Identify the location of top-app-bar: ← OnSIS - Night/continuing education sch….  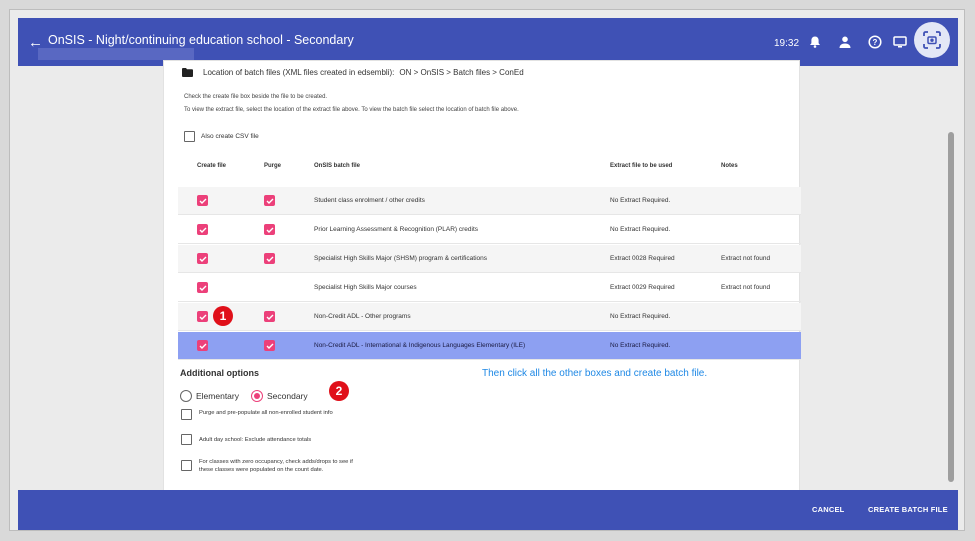
(488, 42).